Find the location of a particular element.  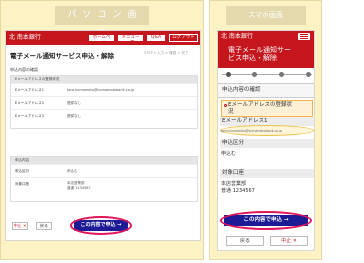

table-row: Eメールアドレス2 登録なし is located at coordinates (104, 102).